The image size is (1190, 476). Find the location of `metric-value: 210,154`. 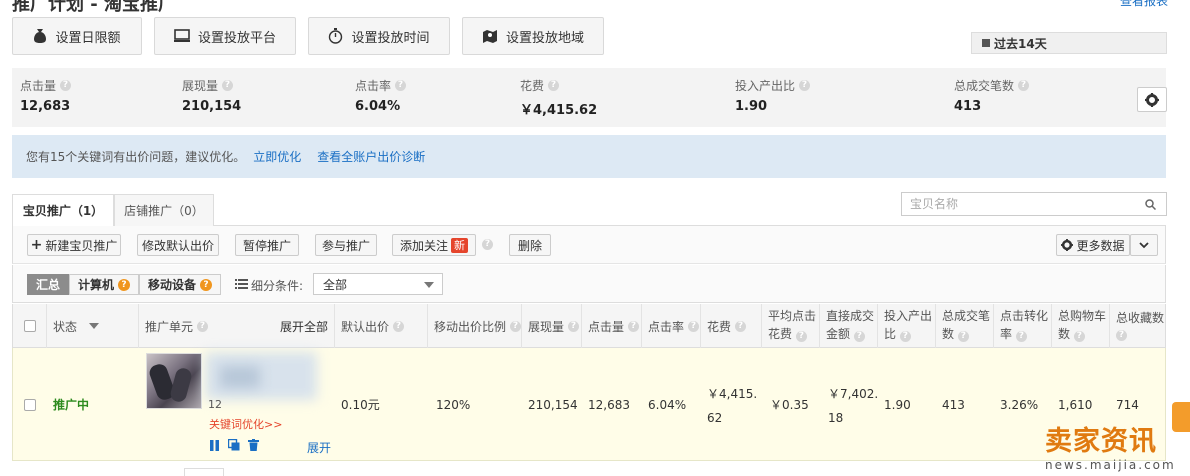

metric-value: 210,154 is located at coordinates (212, 106).